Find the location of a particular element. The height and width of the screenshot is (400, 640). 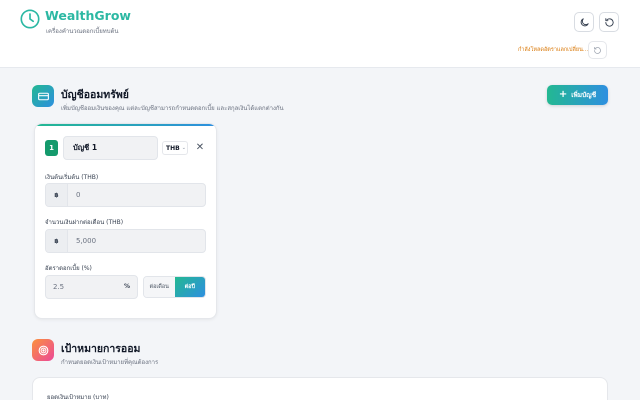

goal-section-title: เป้าหมายการออม is located at coordinates (101, 349).